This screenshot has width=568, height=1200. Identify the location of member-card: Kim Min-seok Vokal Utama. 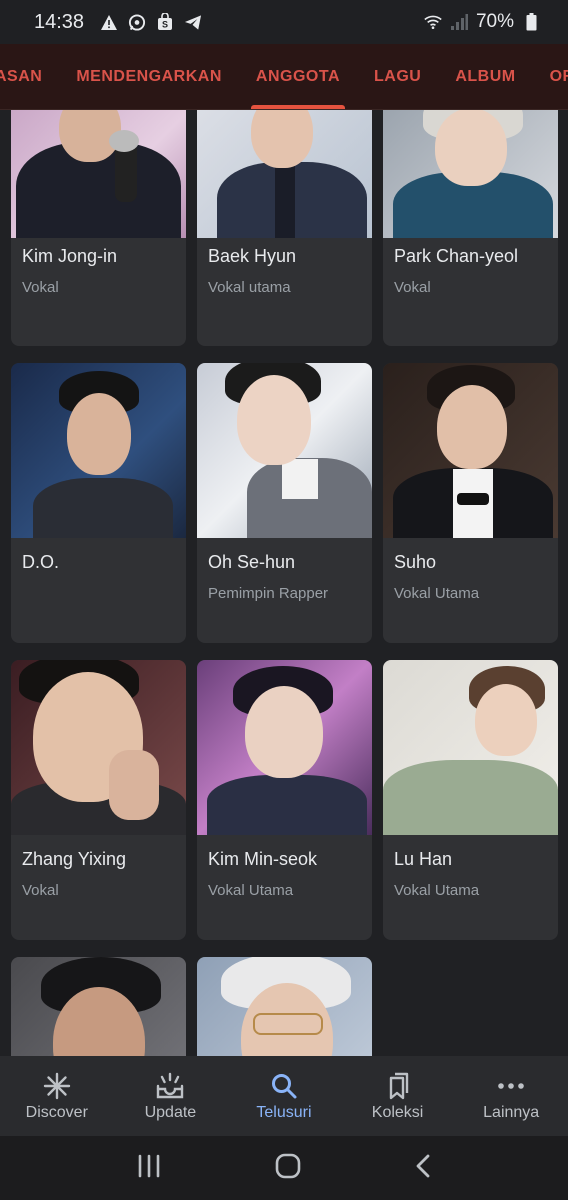
(284, 800).